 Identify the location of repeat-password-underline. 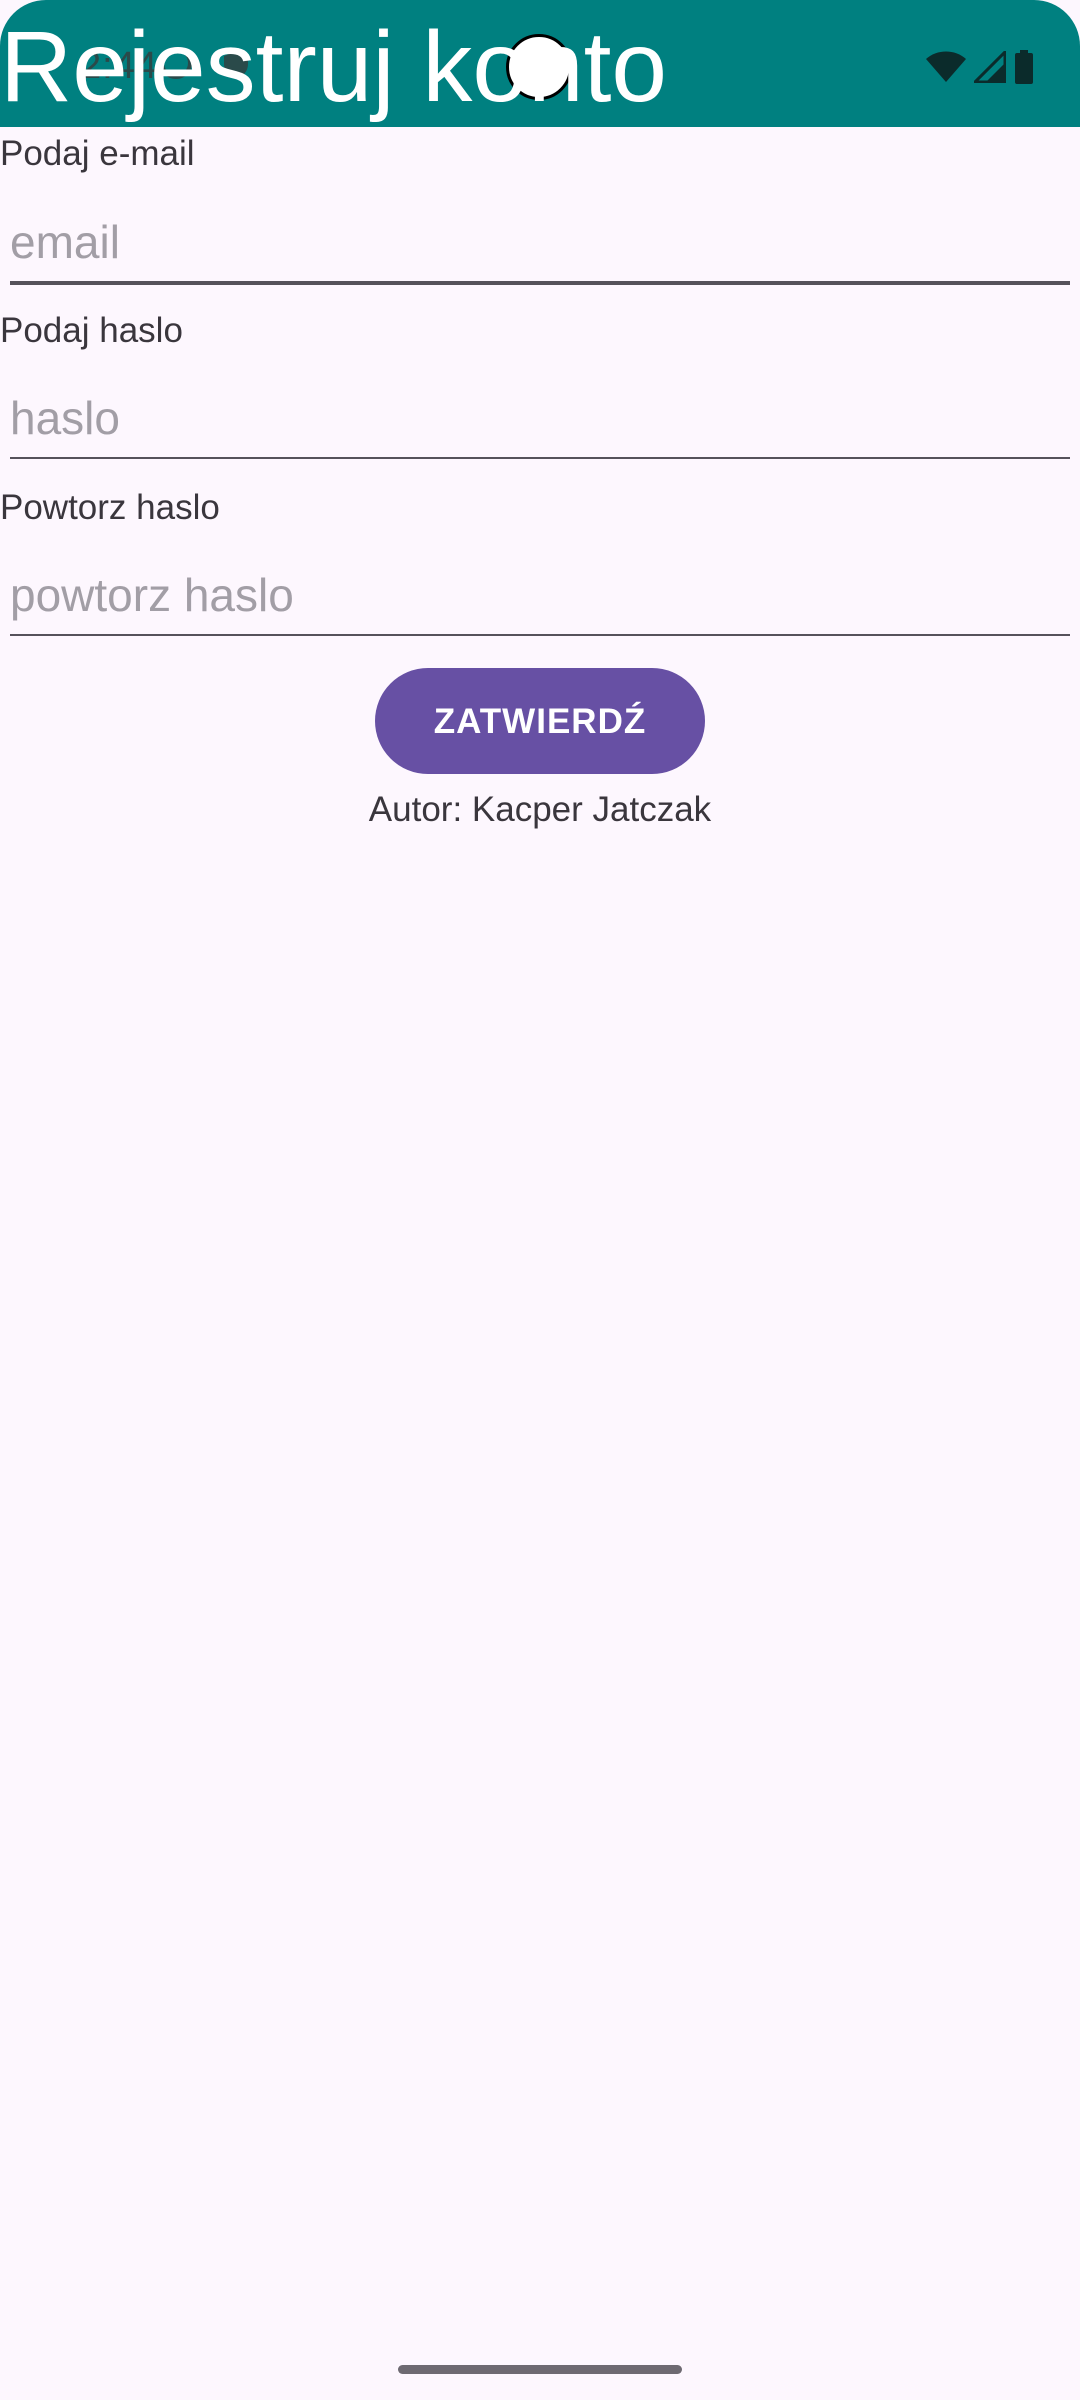
(540, 635).